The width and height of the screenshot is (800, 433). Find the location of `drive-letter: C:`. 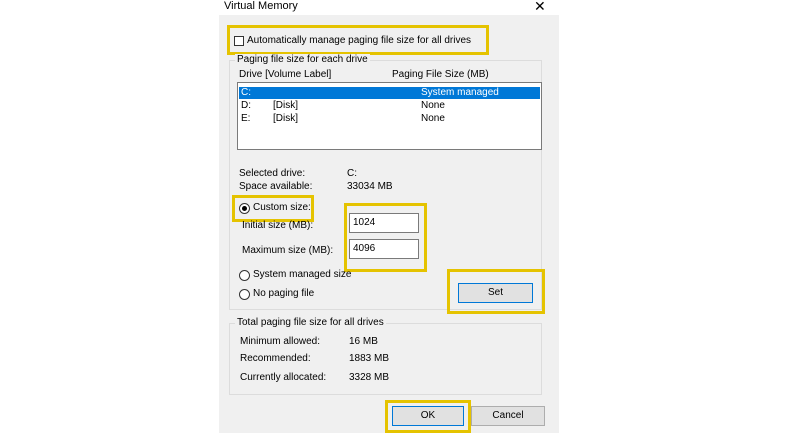

drive-letter: C: is located at coordinates (246, 92).